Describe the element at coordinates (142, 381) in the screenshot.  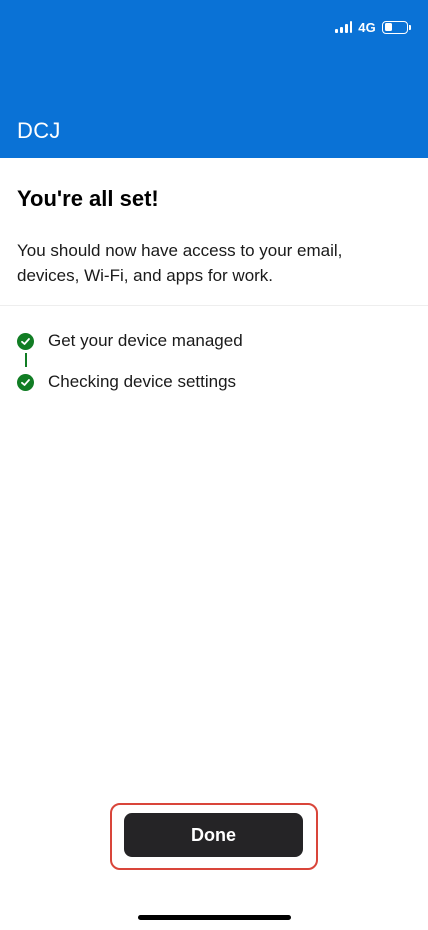
I see `step-label: Checking device settings` at that location.